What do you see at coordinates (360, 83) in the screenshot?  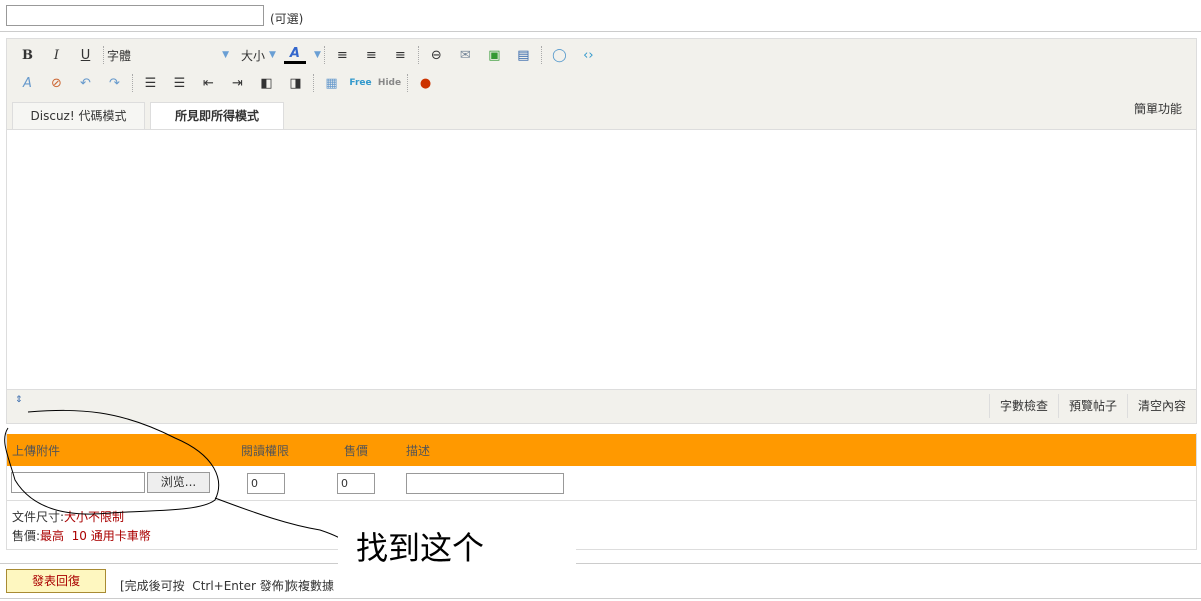 I see `free-icon: Free` at bounding box center [360, 83].